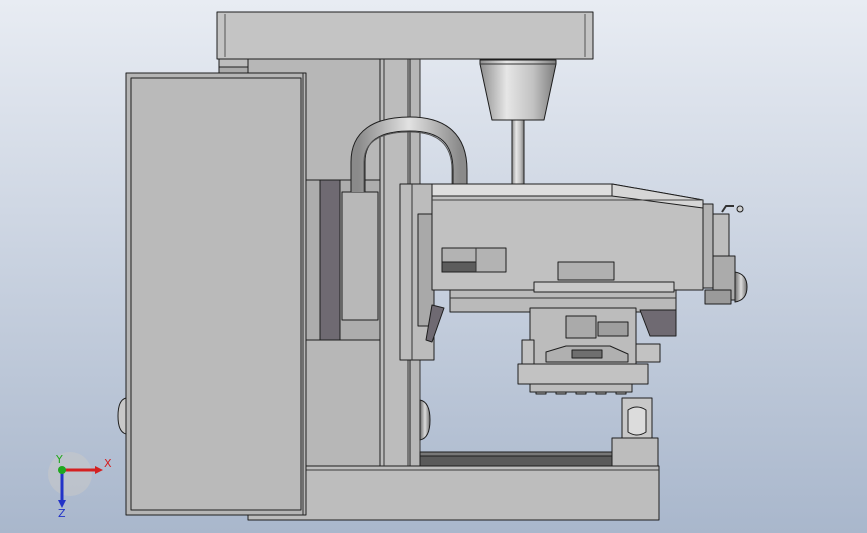 This screenshot has height=533, width=867. What do you see at coordinates (518, 152) in the screenshot?
I see `spindle-tool` at bounding box center [518, 152].